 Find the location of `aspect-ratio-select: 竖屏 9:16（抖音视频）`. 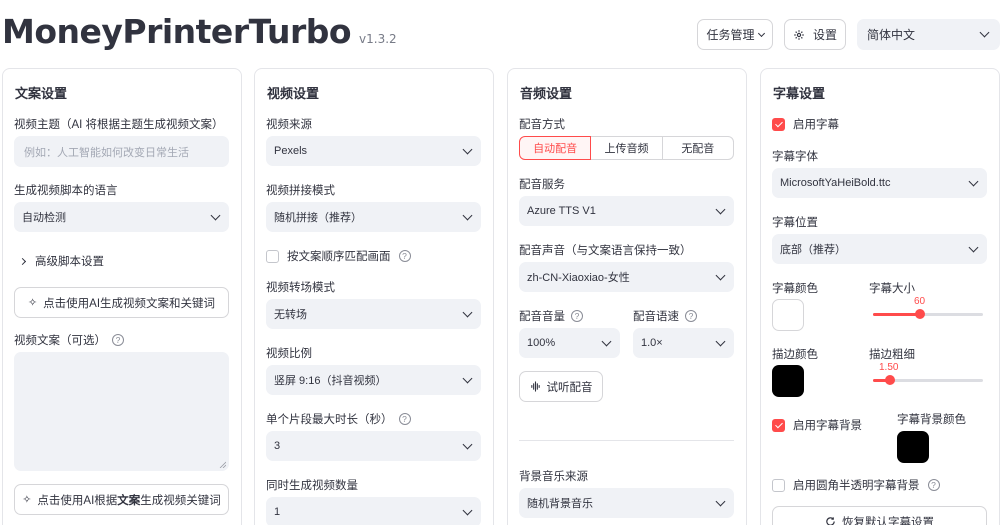

aspect-ratio-select: 竖屏 9:16（抖音视频） is located at coordinates (373, 380).